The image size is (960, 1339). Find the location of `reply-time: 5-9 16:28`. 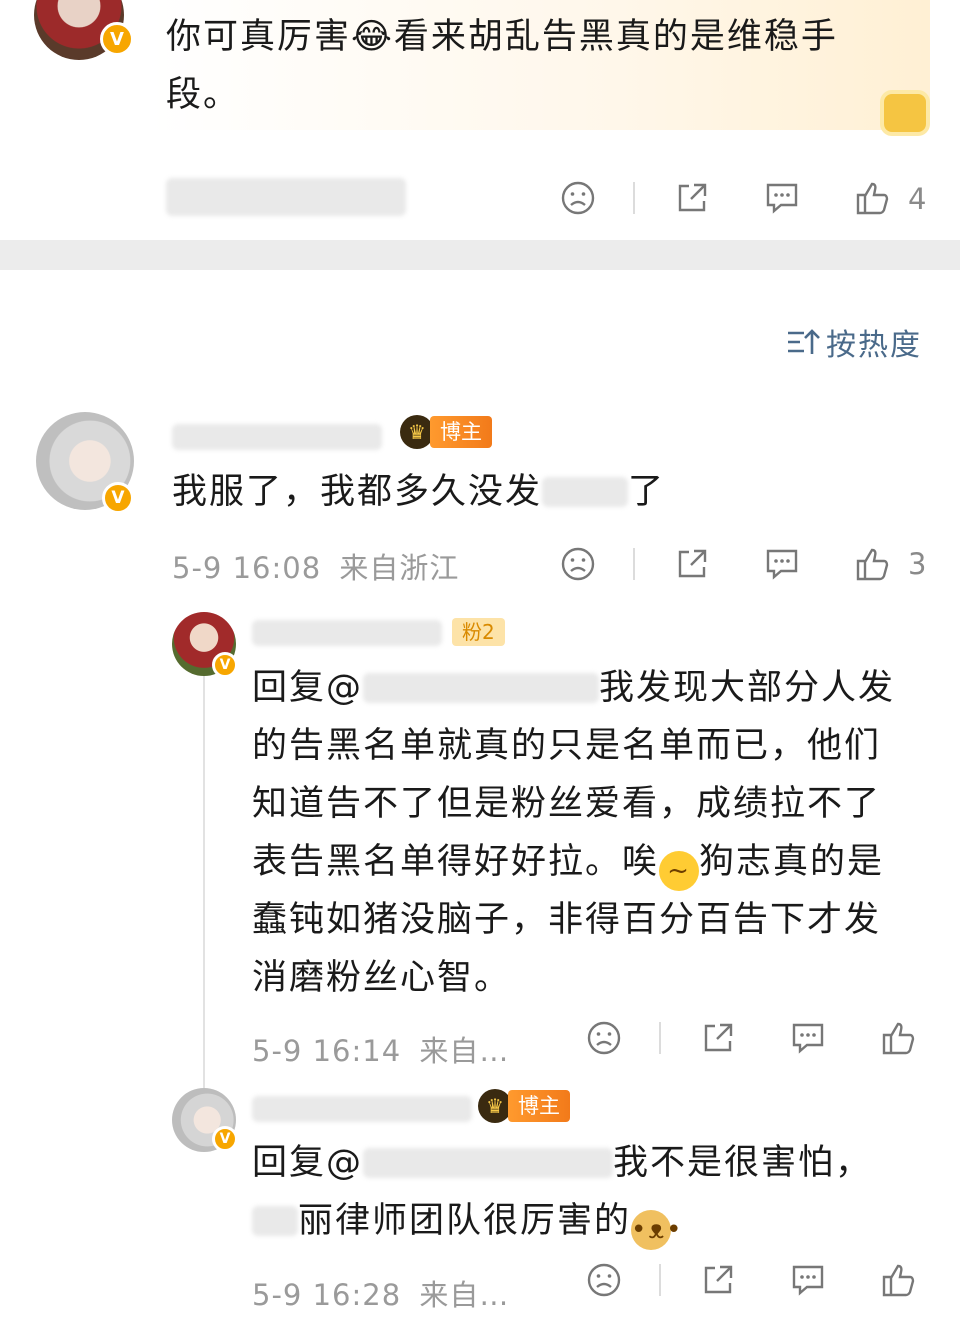

reply-time: 5-9 16:28 is located at coordinates (327, 1295).